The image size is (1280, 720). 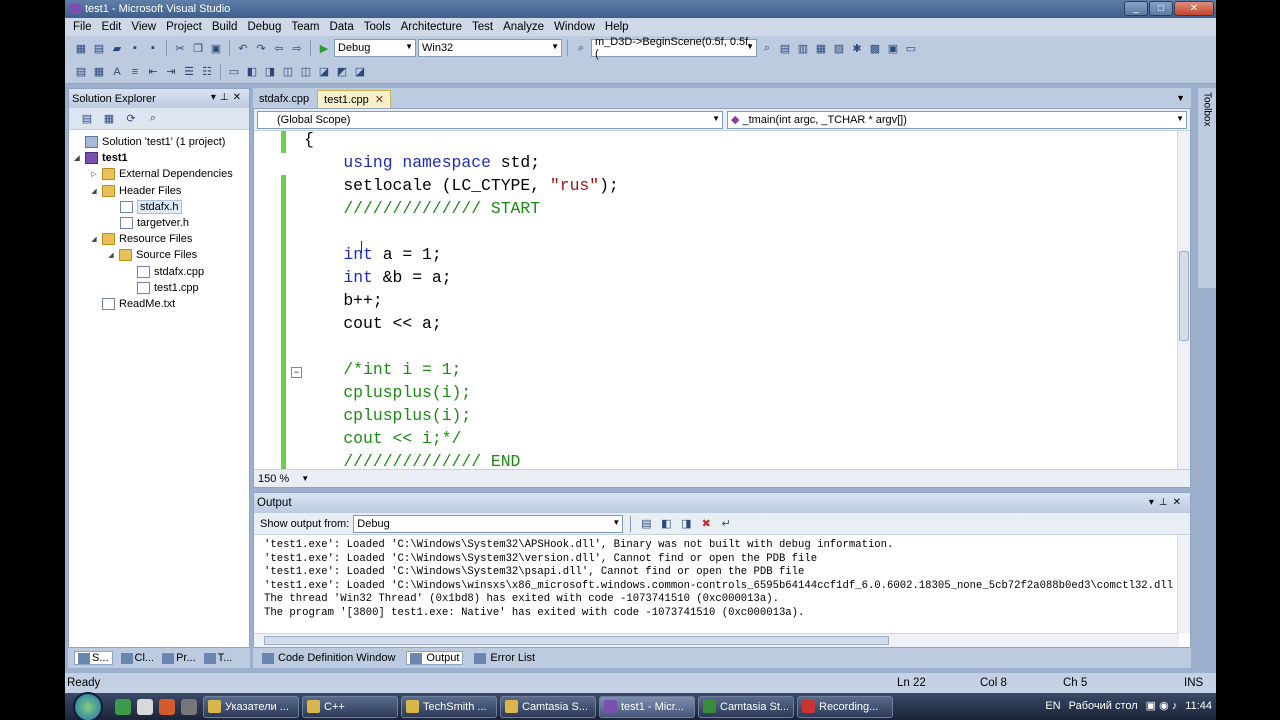 What do you see at coordinates (143, 27) in the screenshot?
I see `menu-view: View` at bounding box center [143, 27].